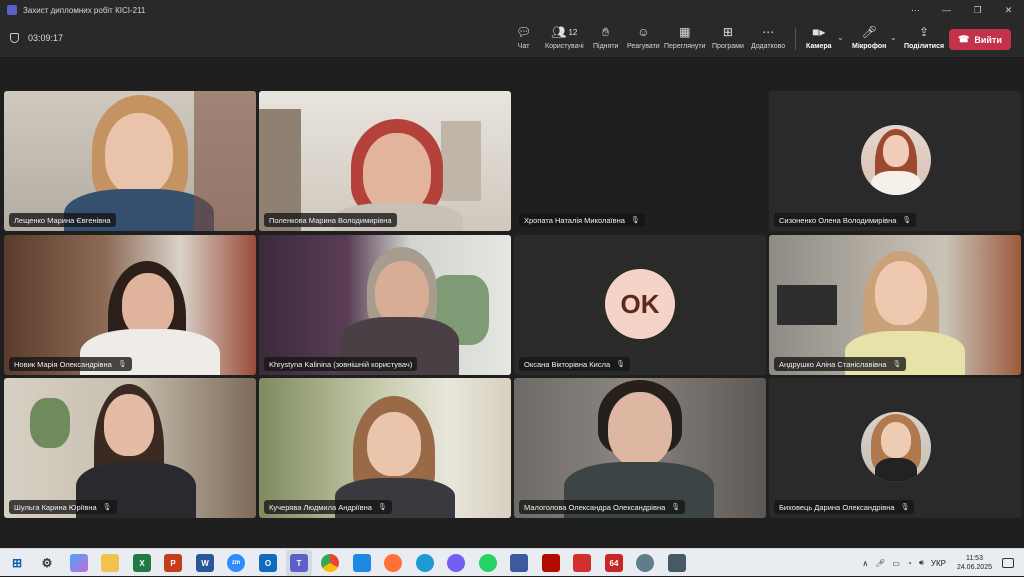 Image resolution: width=1024 pixels, height=577 pixels. I want to click on participant-nameplate: Андрушко Аліна Станіславівна 🎙︎, so click(840, 364).